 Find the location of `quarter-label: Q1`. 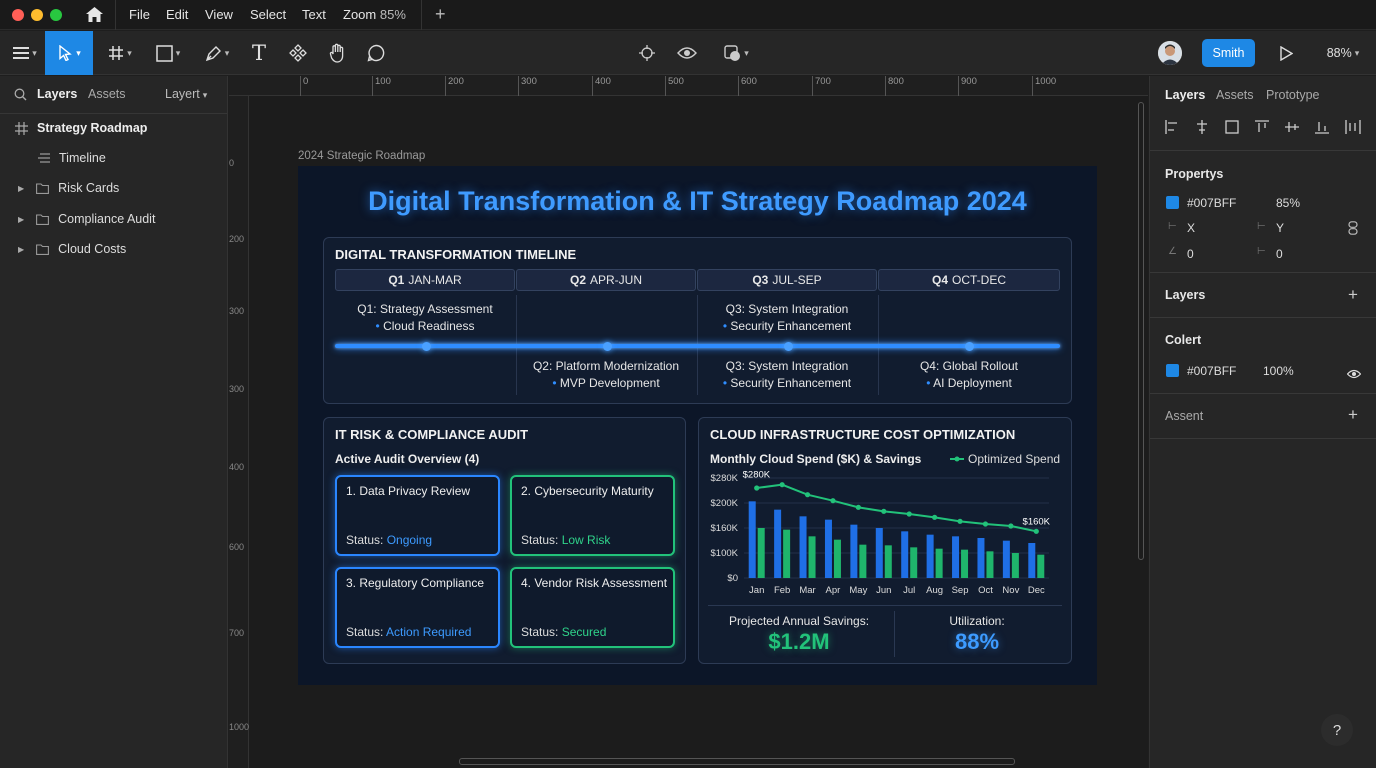

quarter-label: Q1 is located at coordinates (396, 280).